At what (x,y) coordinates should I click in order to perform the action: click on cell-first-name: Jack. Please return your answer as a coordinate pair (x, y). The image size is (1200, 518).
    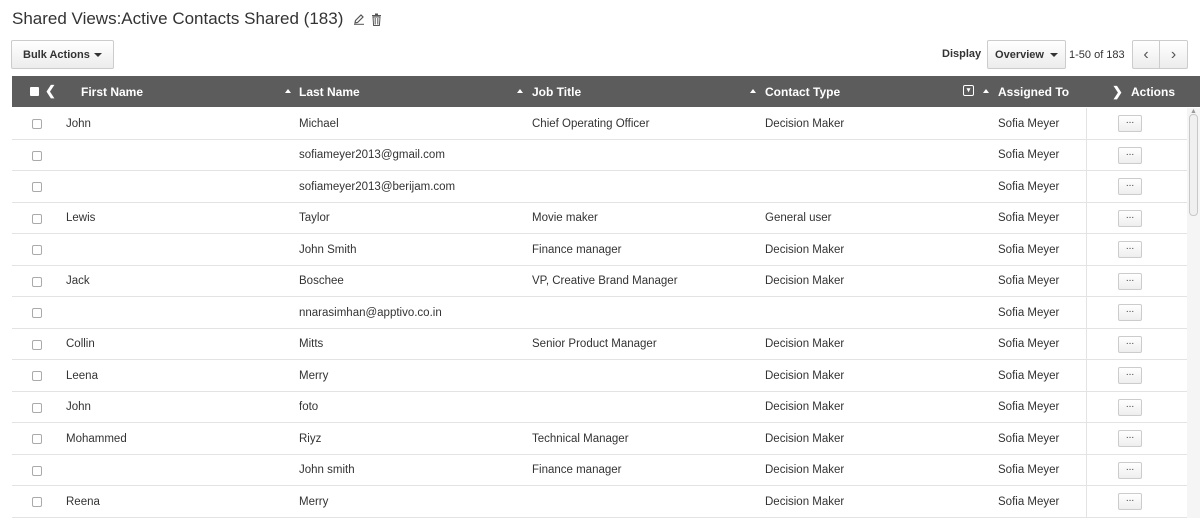
    Looking at the image, I should click on (78, 281).